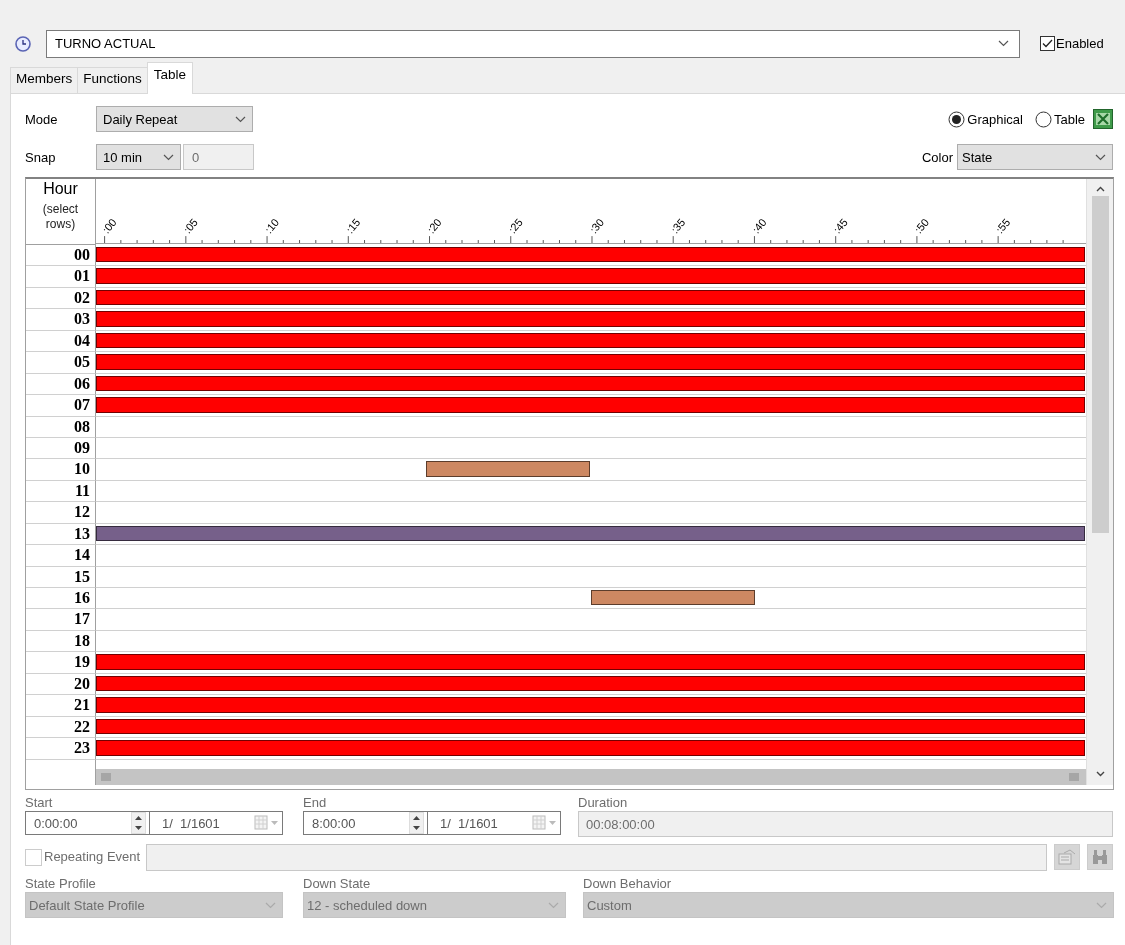 The height and width of the screenshot is (945, 1125). What do you see at coordinates (840, 226) in the screenshot?
I see `minute-tick-label: :45` at bounding box center [840, 226].